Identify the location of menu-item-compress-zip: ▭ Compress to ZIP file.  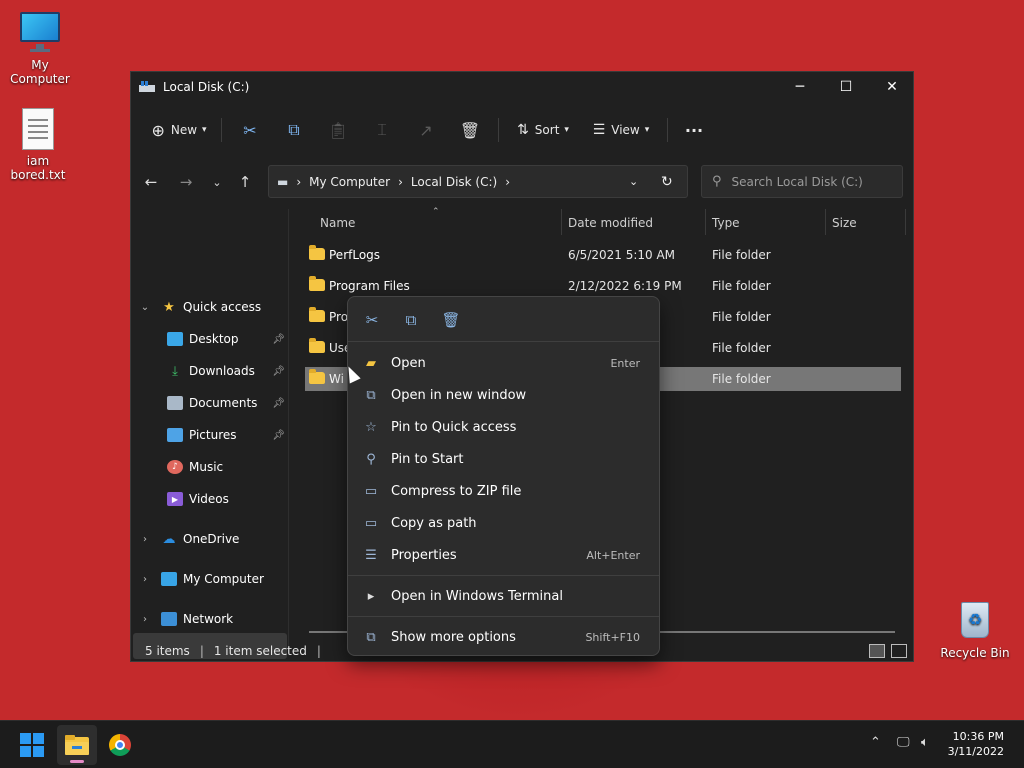
(504, 491).